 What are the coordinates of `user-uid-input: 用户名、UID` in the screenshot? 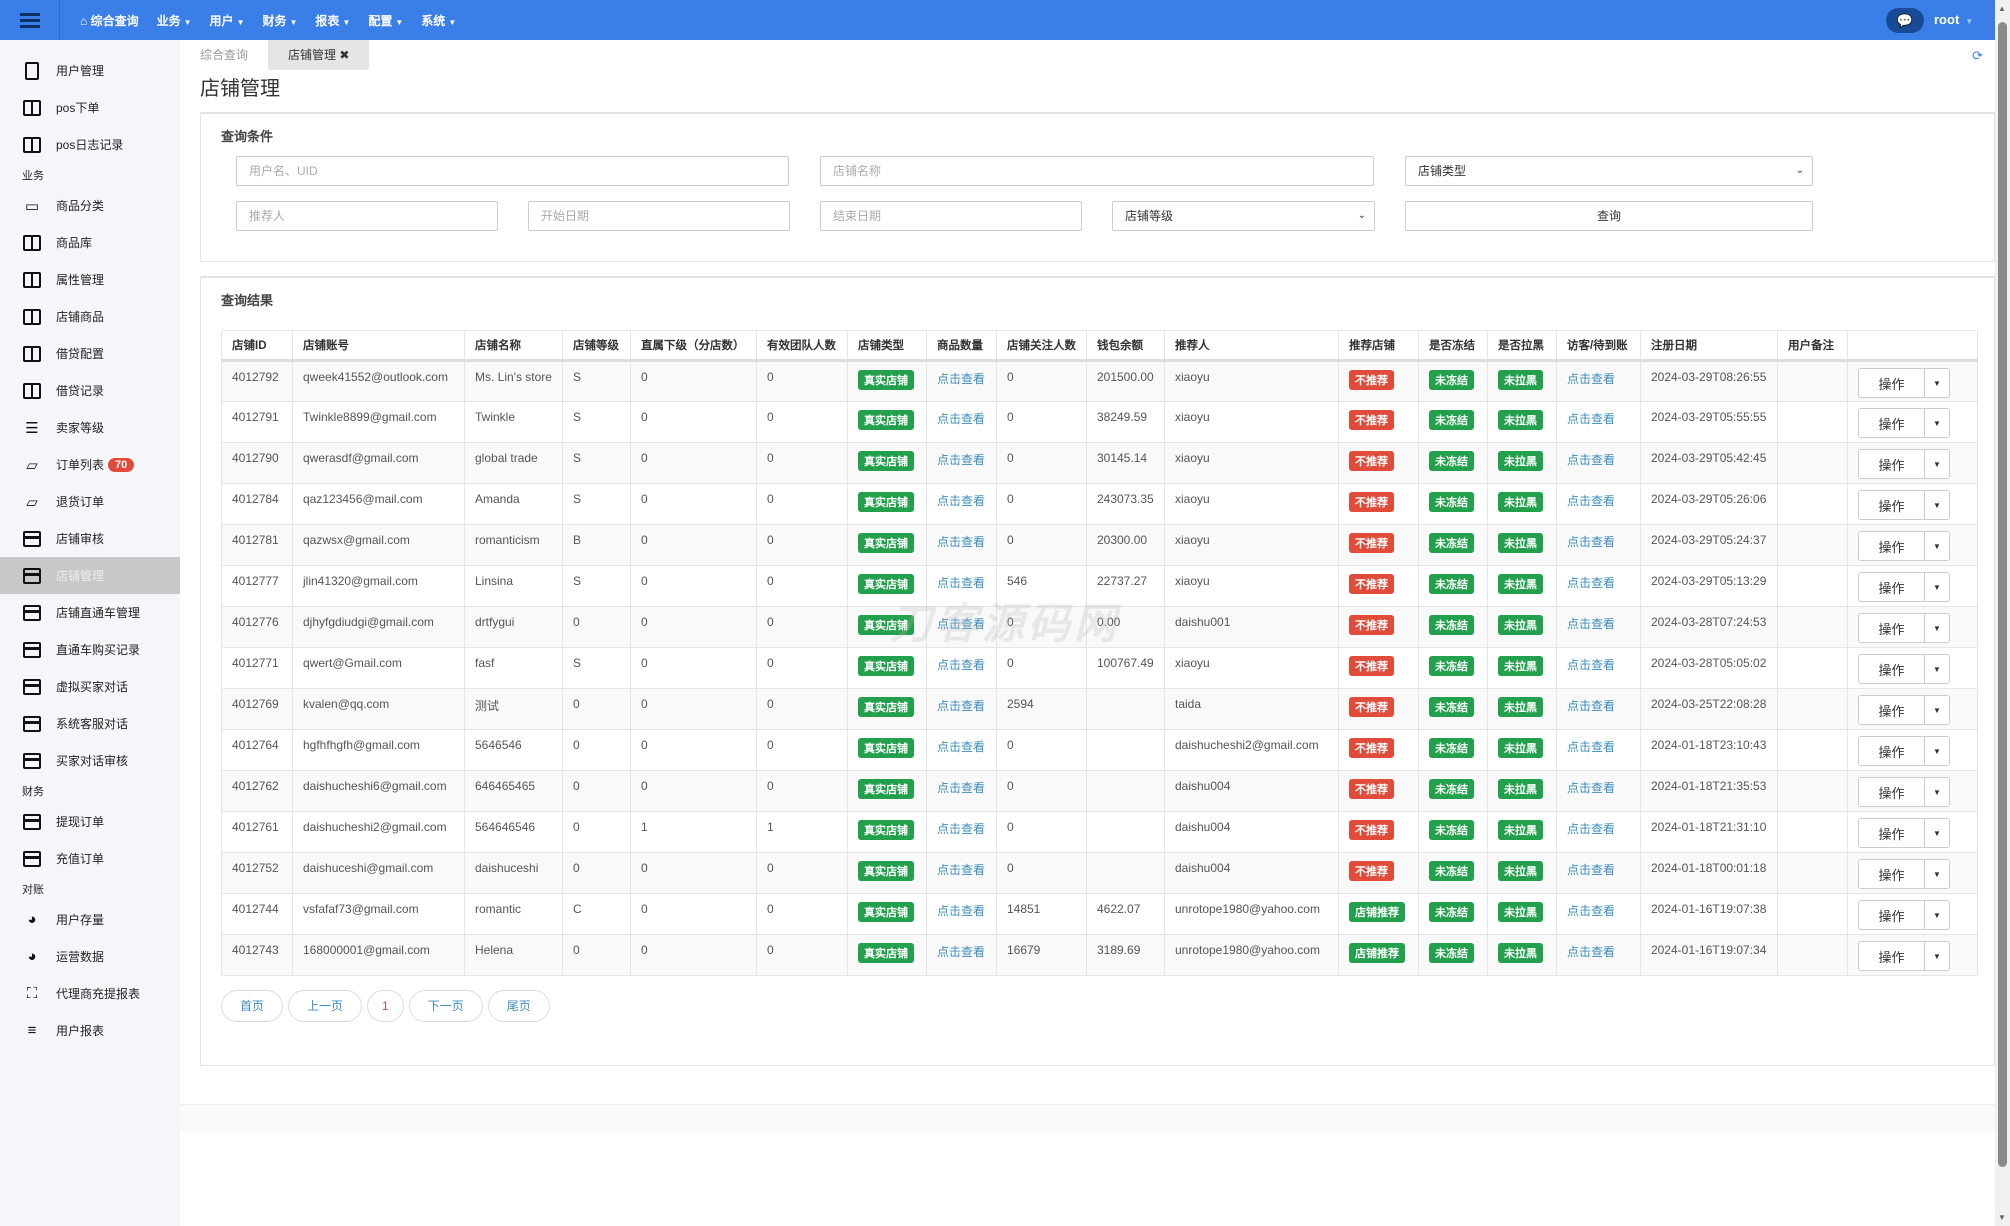 It's located at (512, 171).